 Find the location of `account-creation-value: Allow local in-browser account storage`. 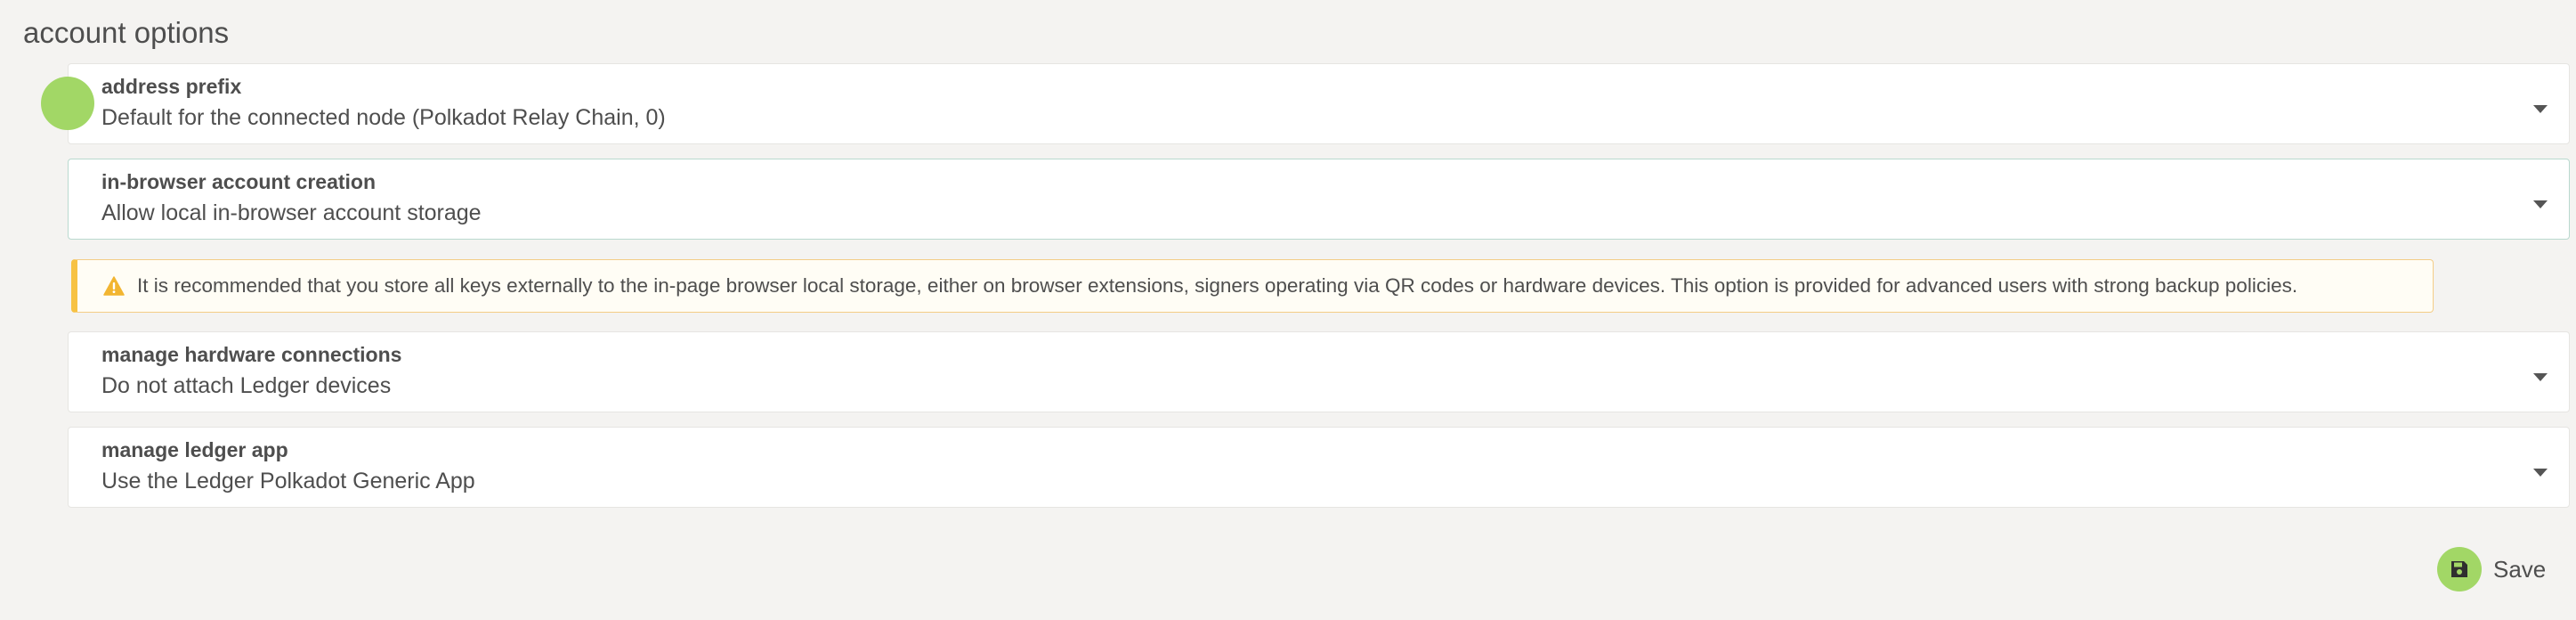

account-creation-value: Allow local in-browser account storage is located at coordinates (291, 212).